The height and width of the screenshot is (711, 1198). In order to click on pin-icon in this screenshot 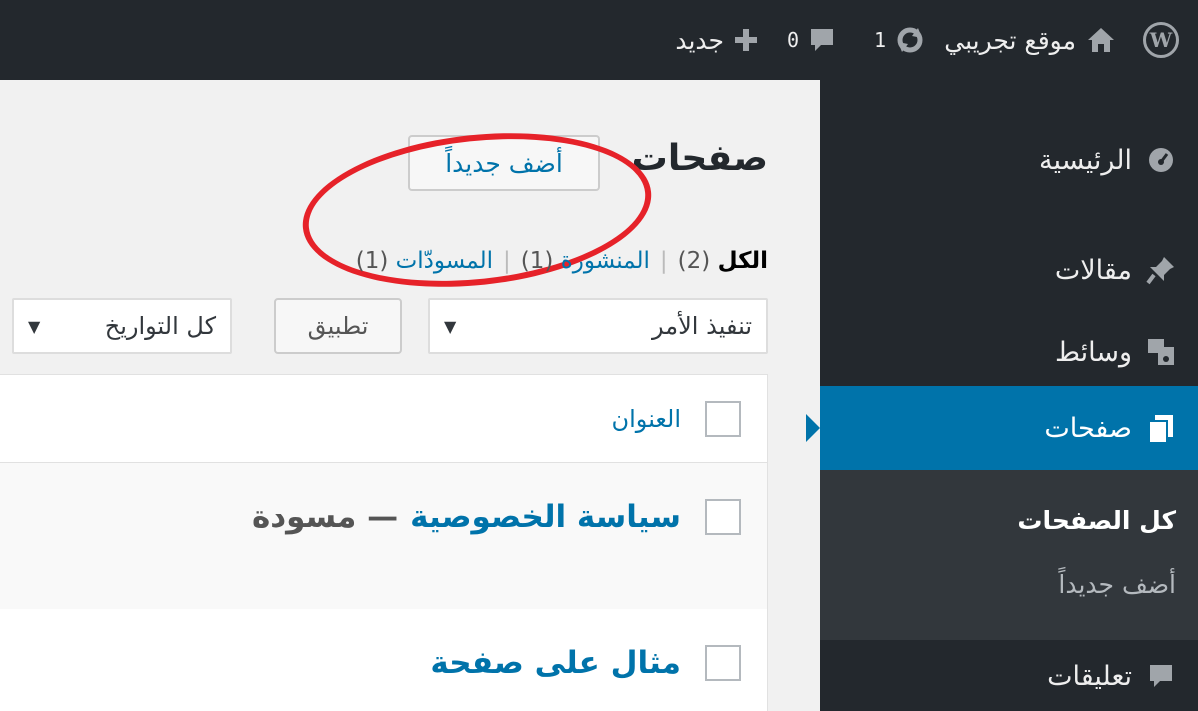, I will do `click(1161, 270)`.